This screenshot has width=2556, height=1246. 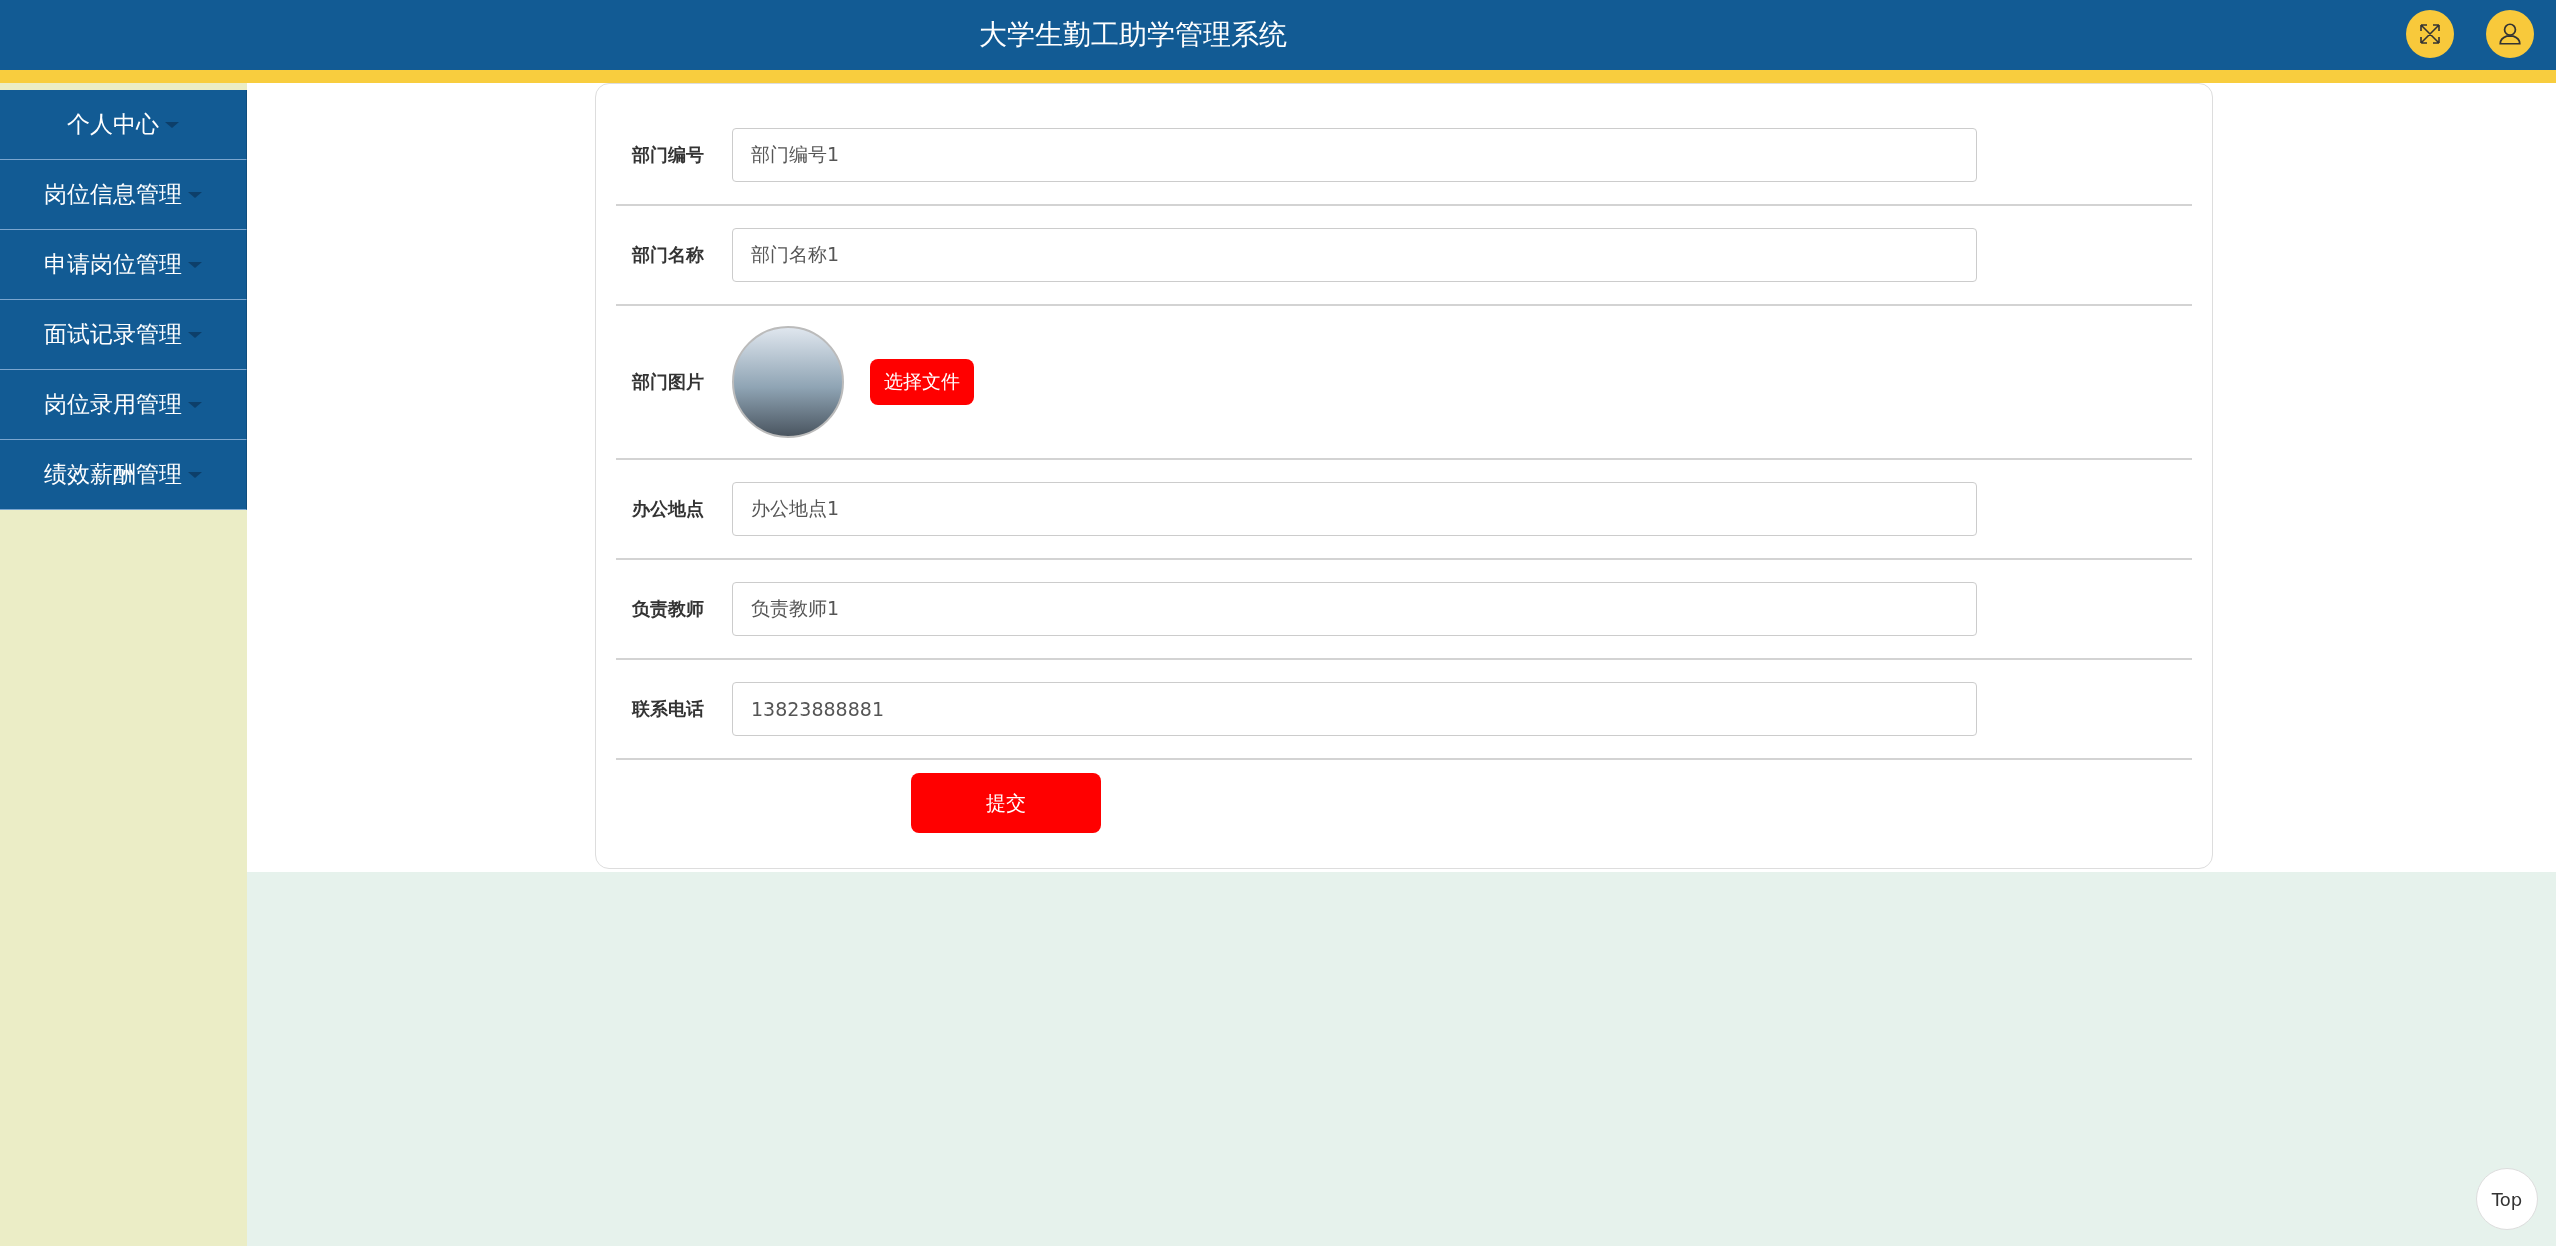 I want to click on sidebar-menu-item: 申请岗位管理, so click(x=123, y=265).